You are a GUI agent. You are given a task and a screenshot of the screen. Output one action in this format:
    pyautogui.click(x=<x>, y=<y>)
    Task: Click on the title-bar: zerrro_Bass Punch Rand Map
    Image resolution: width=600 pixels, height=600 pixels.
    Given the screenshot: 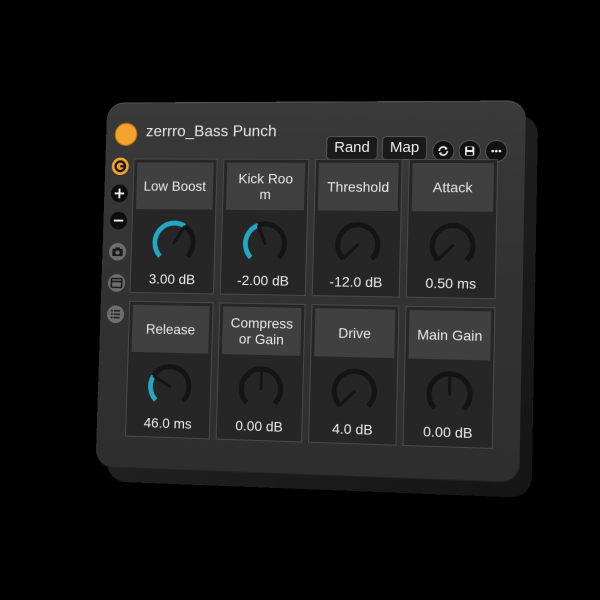 What is the action you would take?
    pyautogui.click(x=316, y=131)
    